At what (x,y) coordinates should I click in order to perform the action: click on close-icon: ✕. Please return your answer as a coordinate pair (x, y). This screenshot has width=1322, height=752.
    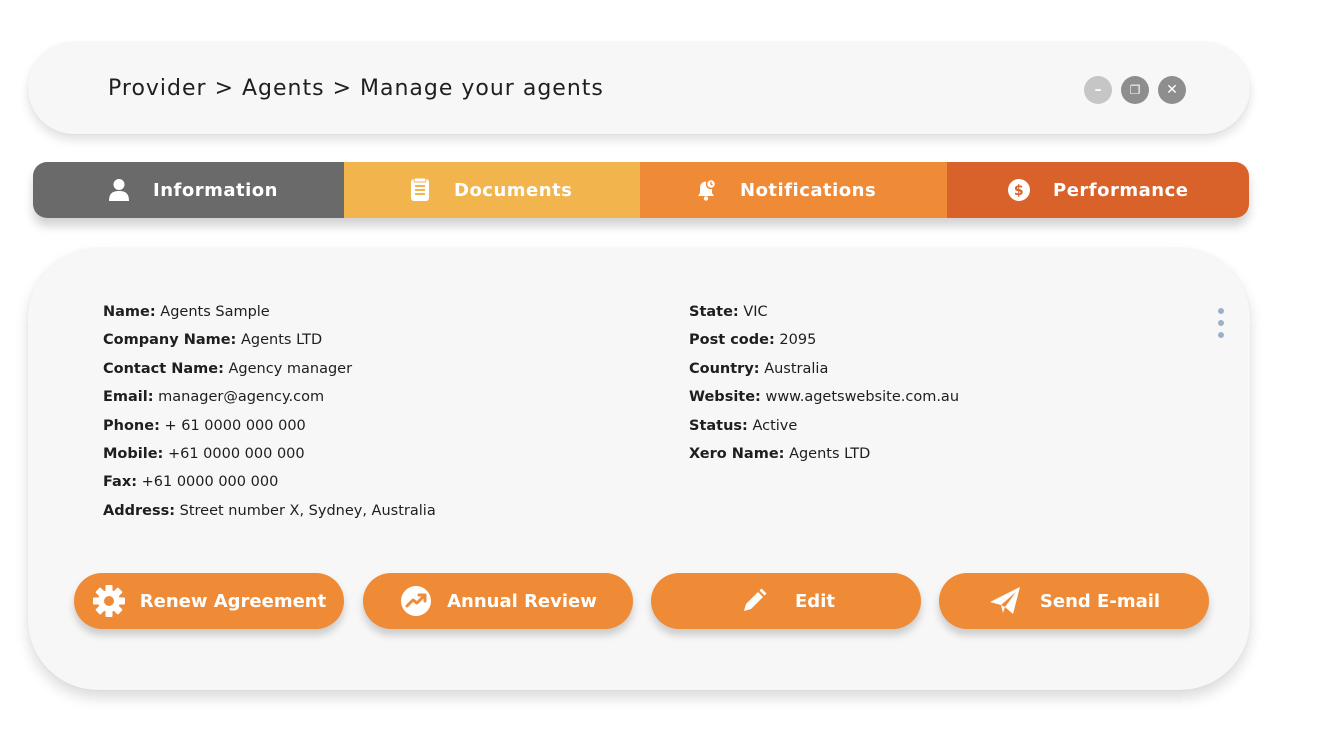
    Looking at the image, I should click on (1172, 90).